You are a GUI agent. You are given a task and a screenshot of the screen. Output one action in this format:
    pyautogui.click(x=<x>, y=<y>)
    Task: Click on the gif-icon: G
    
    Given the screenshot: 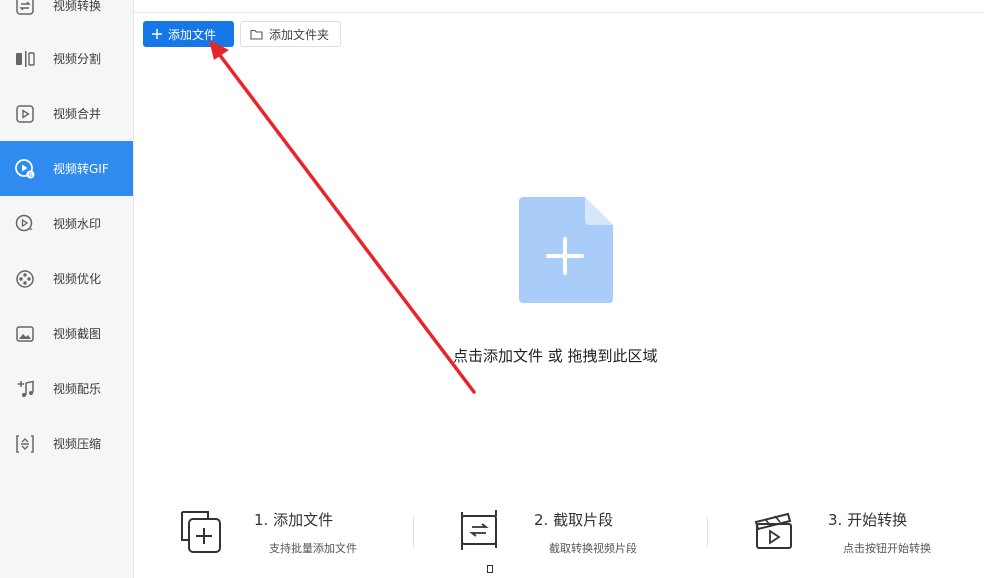 What is the action you would take?
    pyautogui.click(x=25, y=169)
    